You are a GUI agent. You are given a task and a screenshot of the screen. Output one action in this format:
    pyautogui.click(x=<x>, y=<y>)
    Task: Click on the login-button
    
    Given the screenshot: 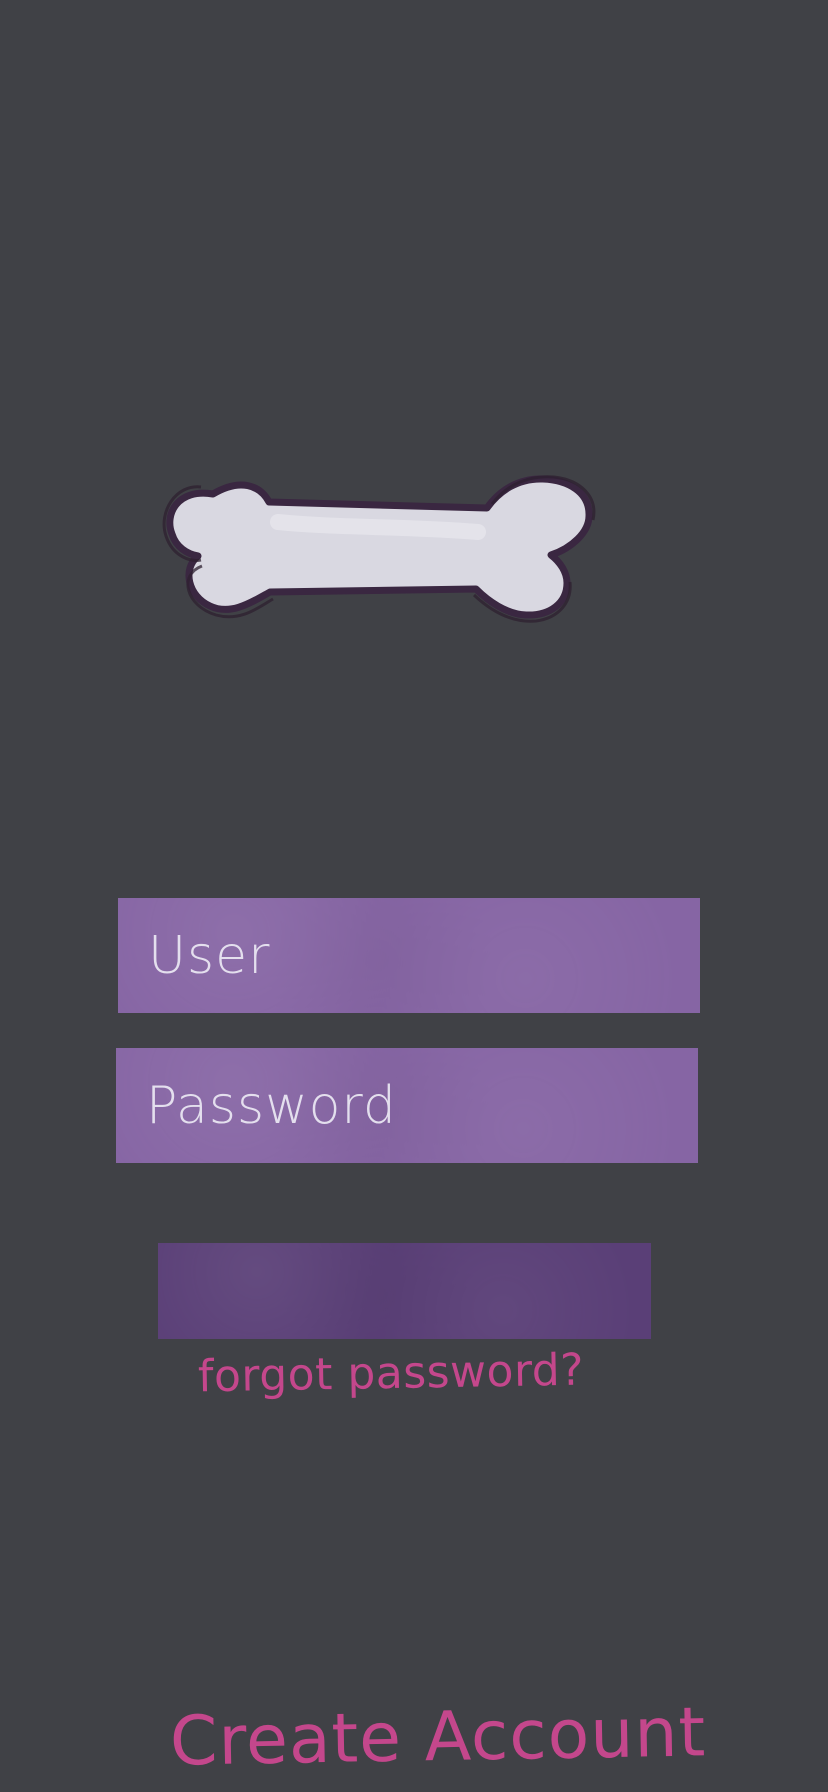 What is the action you would take?
    pyautogui.click(x=404, y=1291)
    